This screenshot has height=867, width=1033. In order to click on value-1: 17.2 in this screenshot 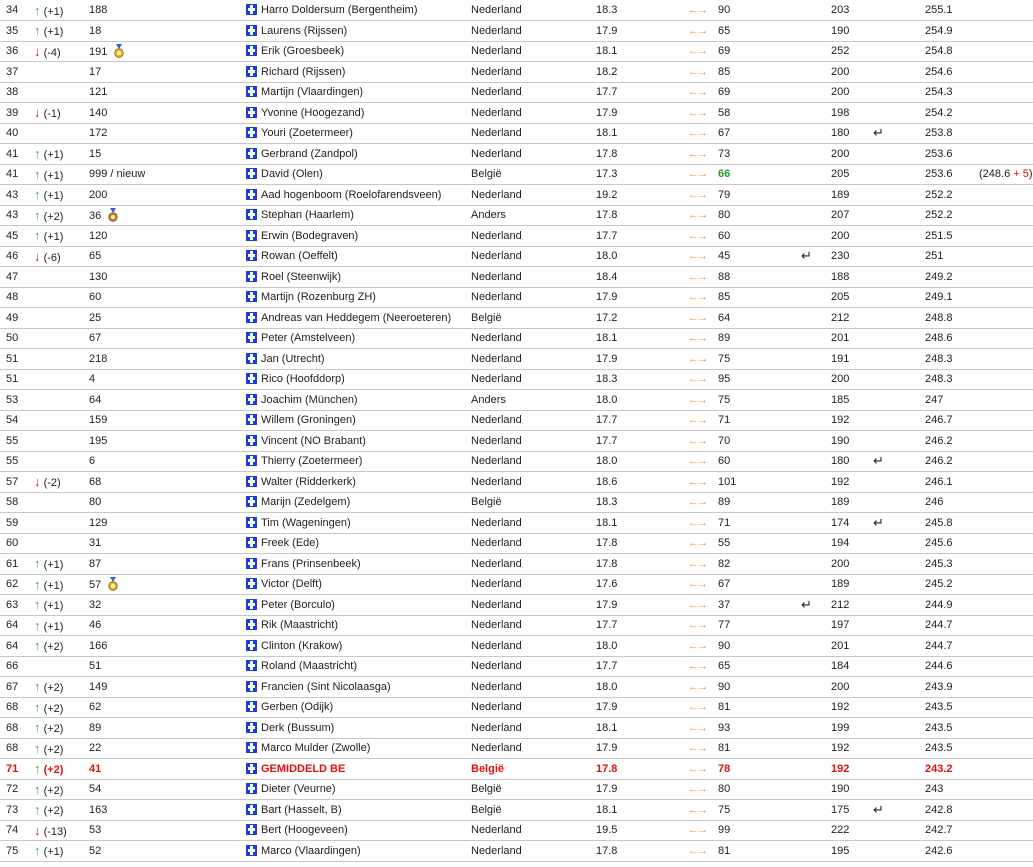, I will do `click(607, 317)`.